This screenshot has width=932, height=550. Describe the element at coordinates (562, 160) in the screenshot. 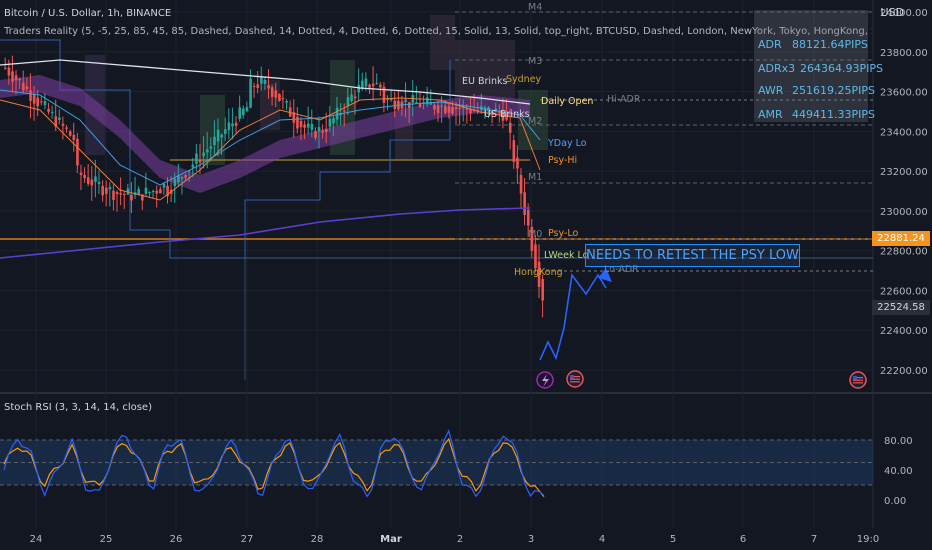

I see `level-label-psy-hi: Psy-Hi` at that location.